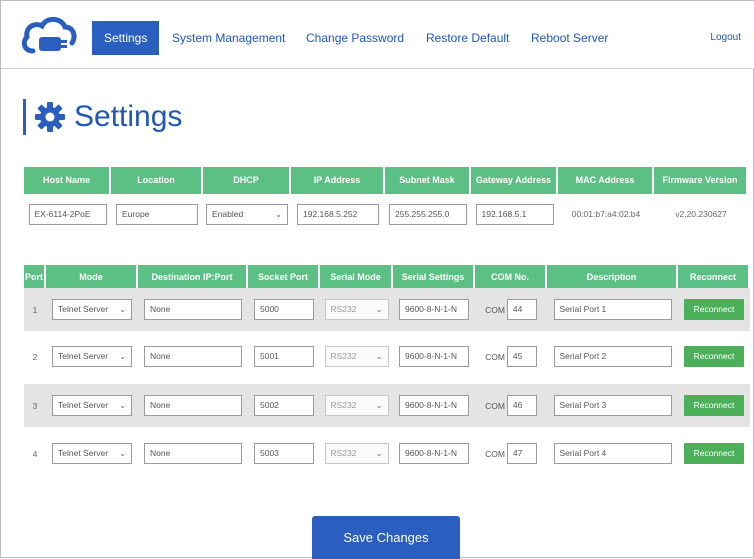  What do you see at coordinates (247, 180) in the screenshot?
I see `header-dhcp: DHCP` at bounding box center [247, 180].